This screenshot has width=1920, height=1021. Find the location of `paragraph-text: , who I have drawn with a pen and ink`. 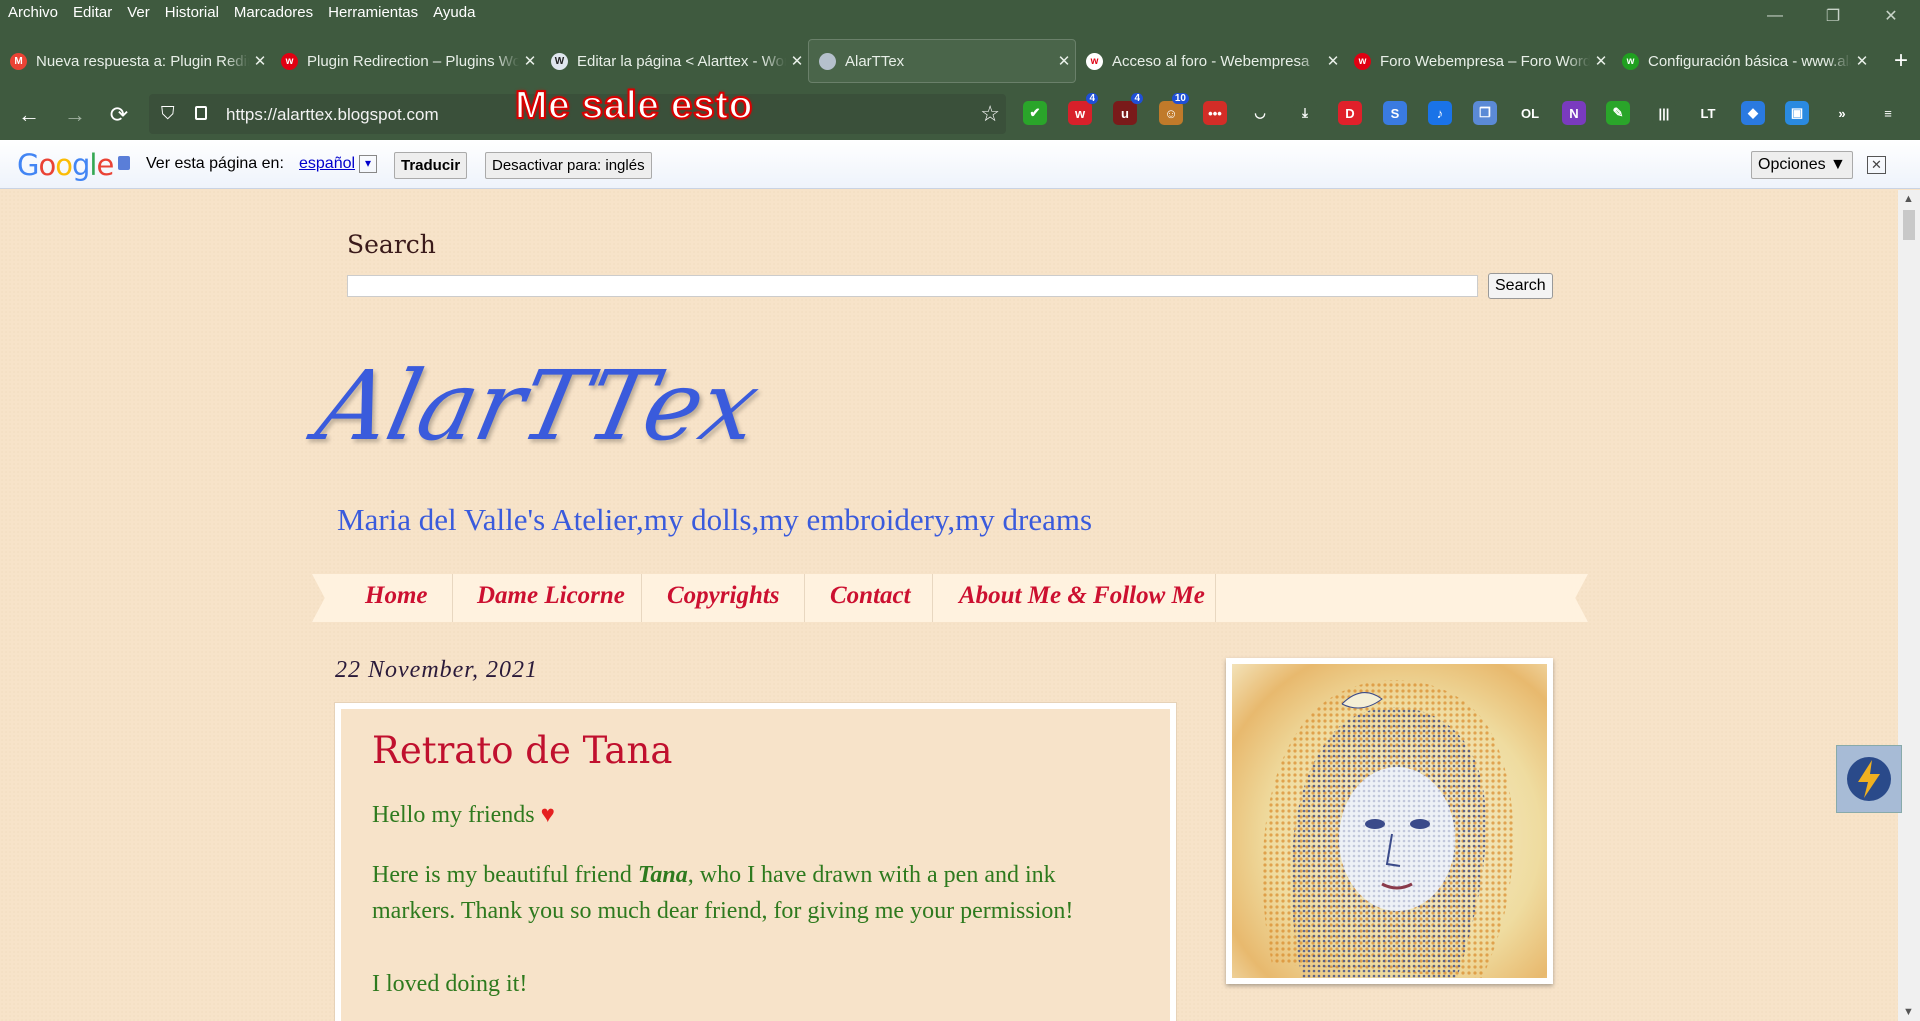

paragraph-text: , who I have drawn with a pen and ink is located at coordinates (871, 875).